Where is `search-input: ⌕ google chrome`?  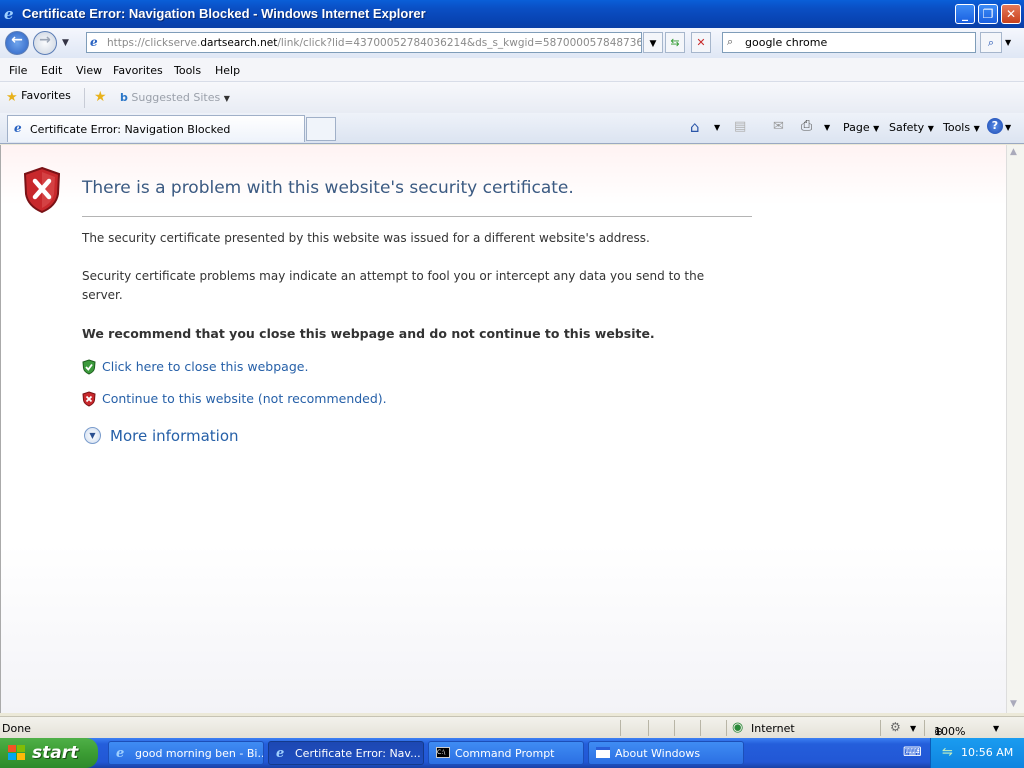
search-input: ⌕ google chrome is located at coordinates (849, 42).